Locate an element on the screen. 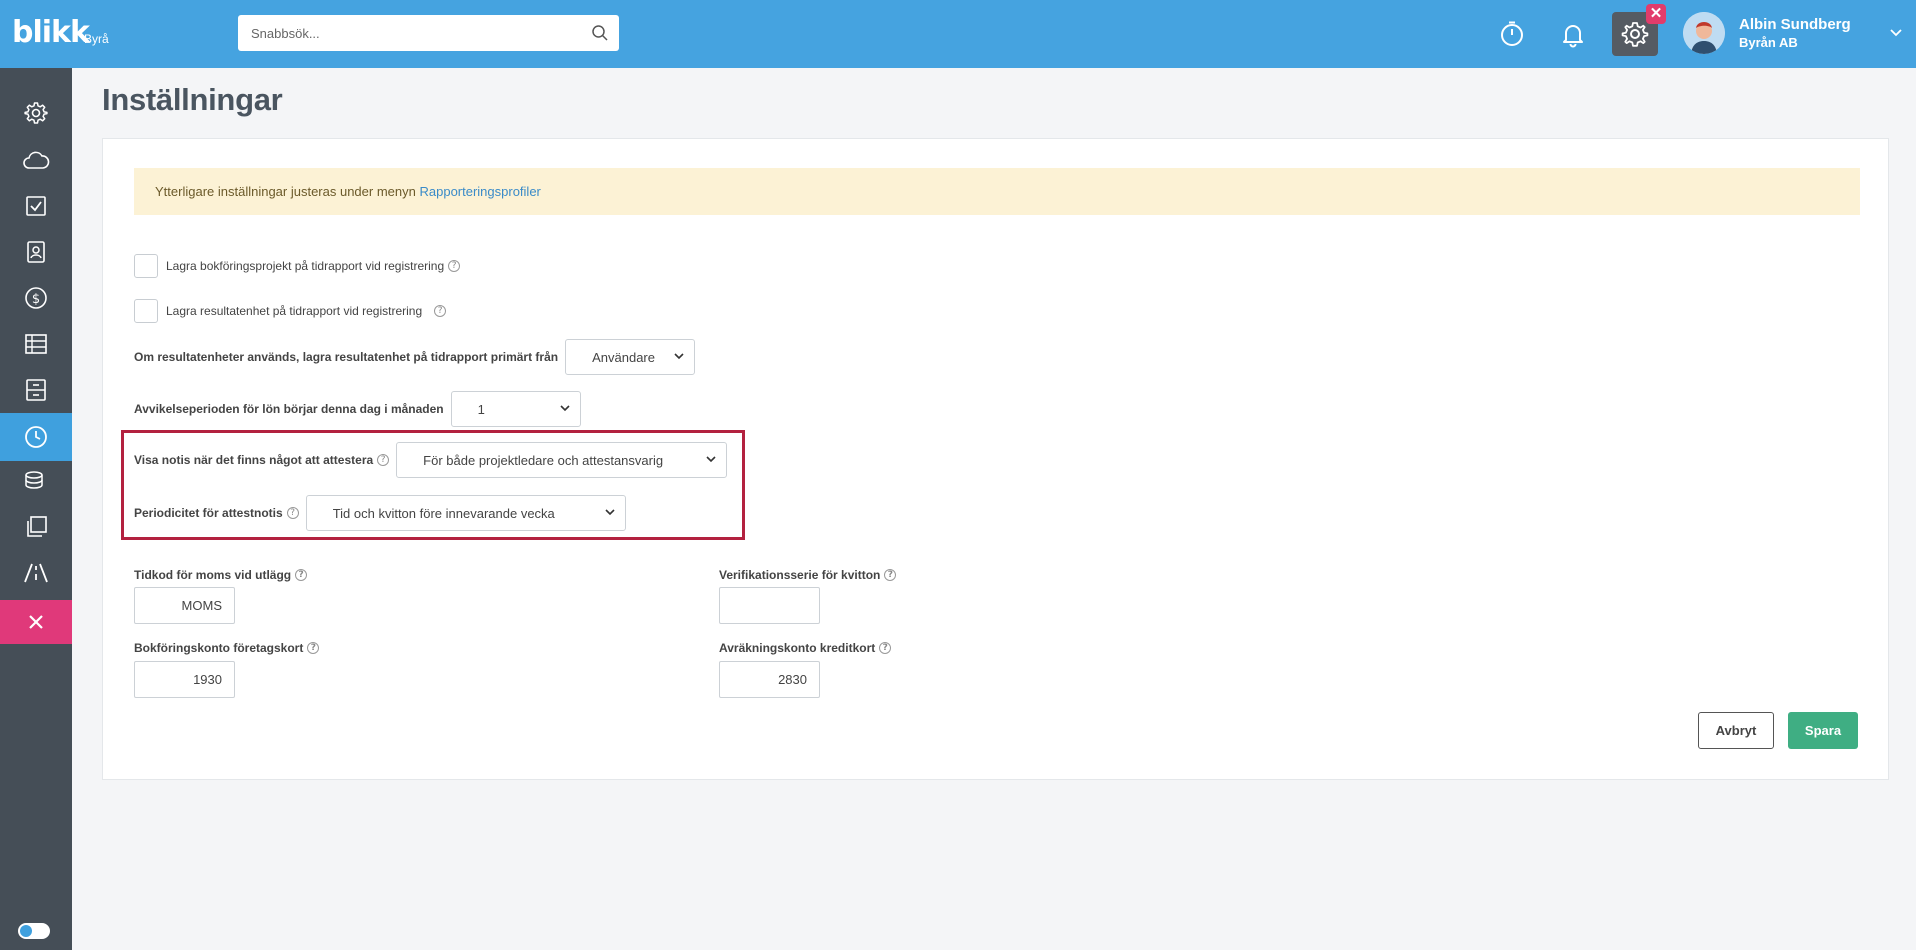  road-icon is located at coordinates (36, 573).